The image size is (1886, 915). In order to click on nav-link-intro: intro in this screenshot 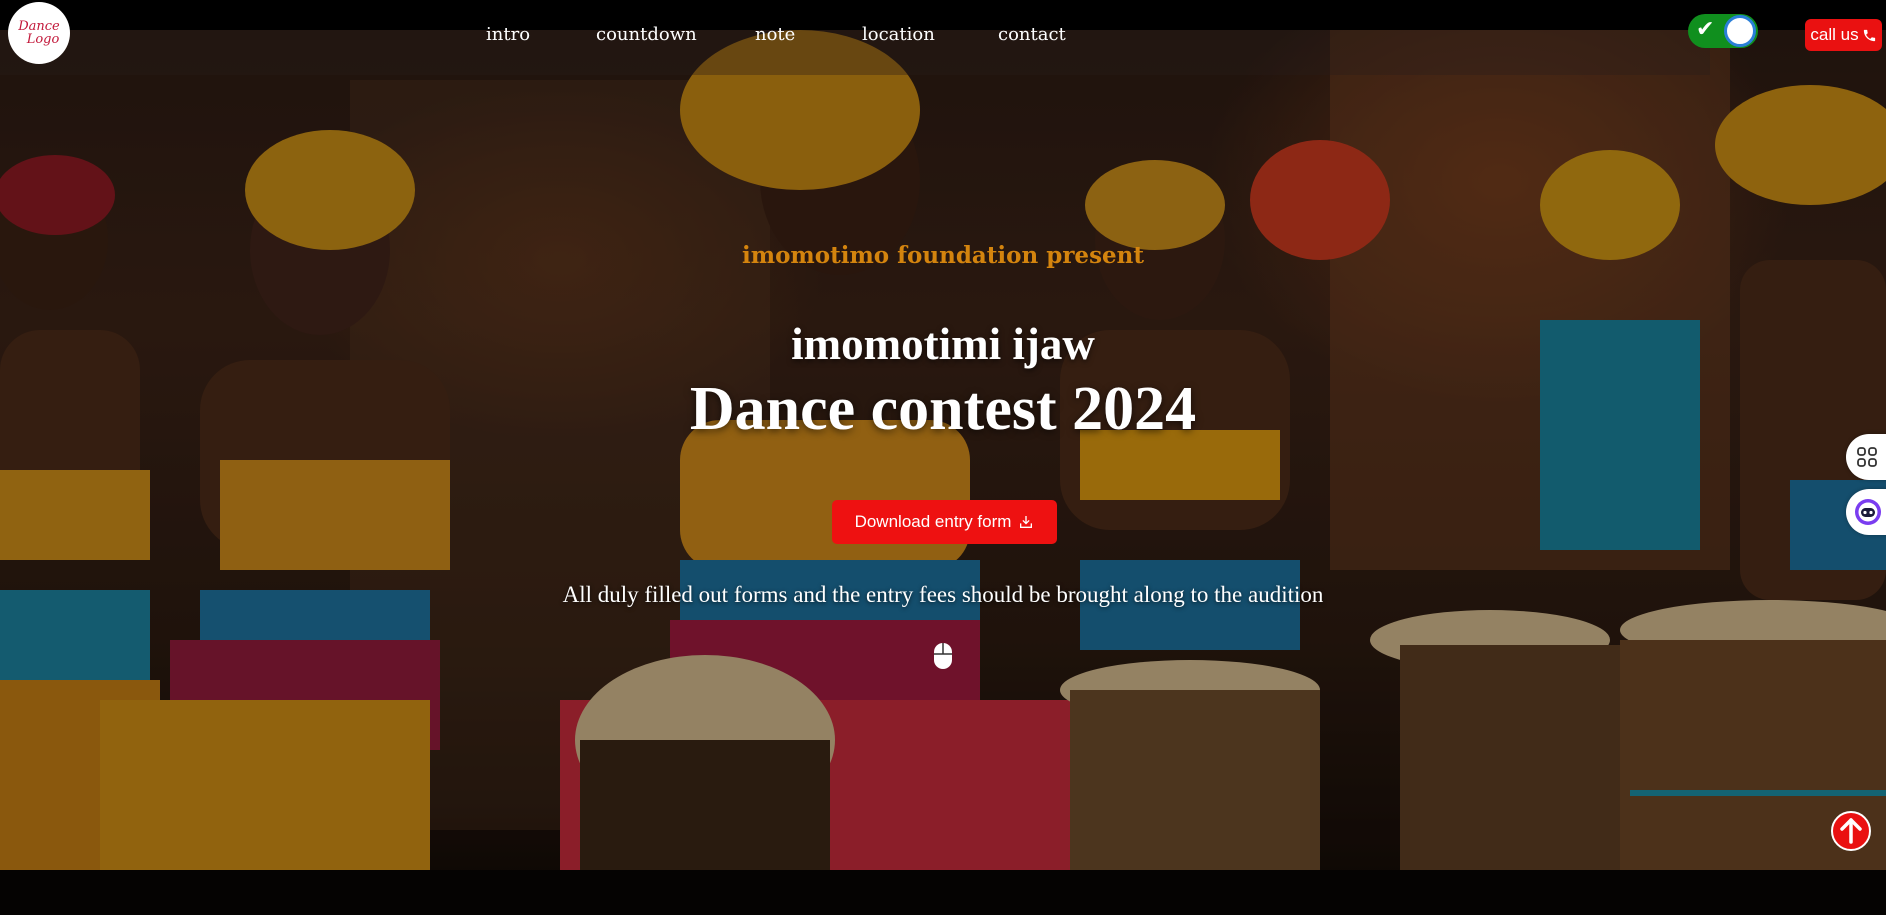, I will do `click(508, 34)`.